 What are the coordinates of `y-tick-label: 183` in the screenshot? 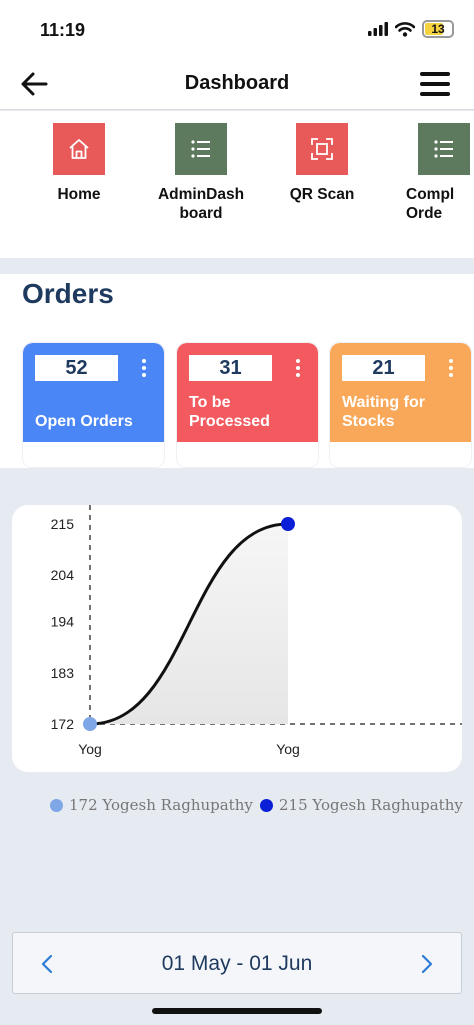 It's located at (63, 673).